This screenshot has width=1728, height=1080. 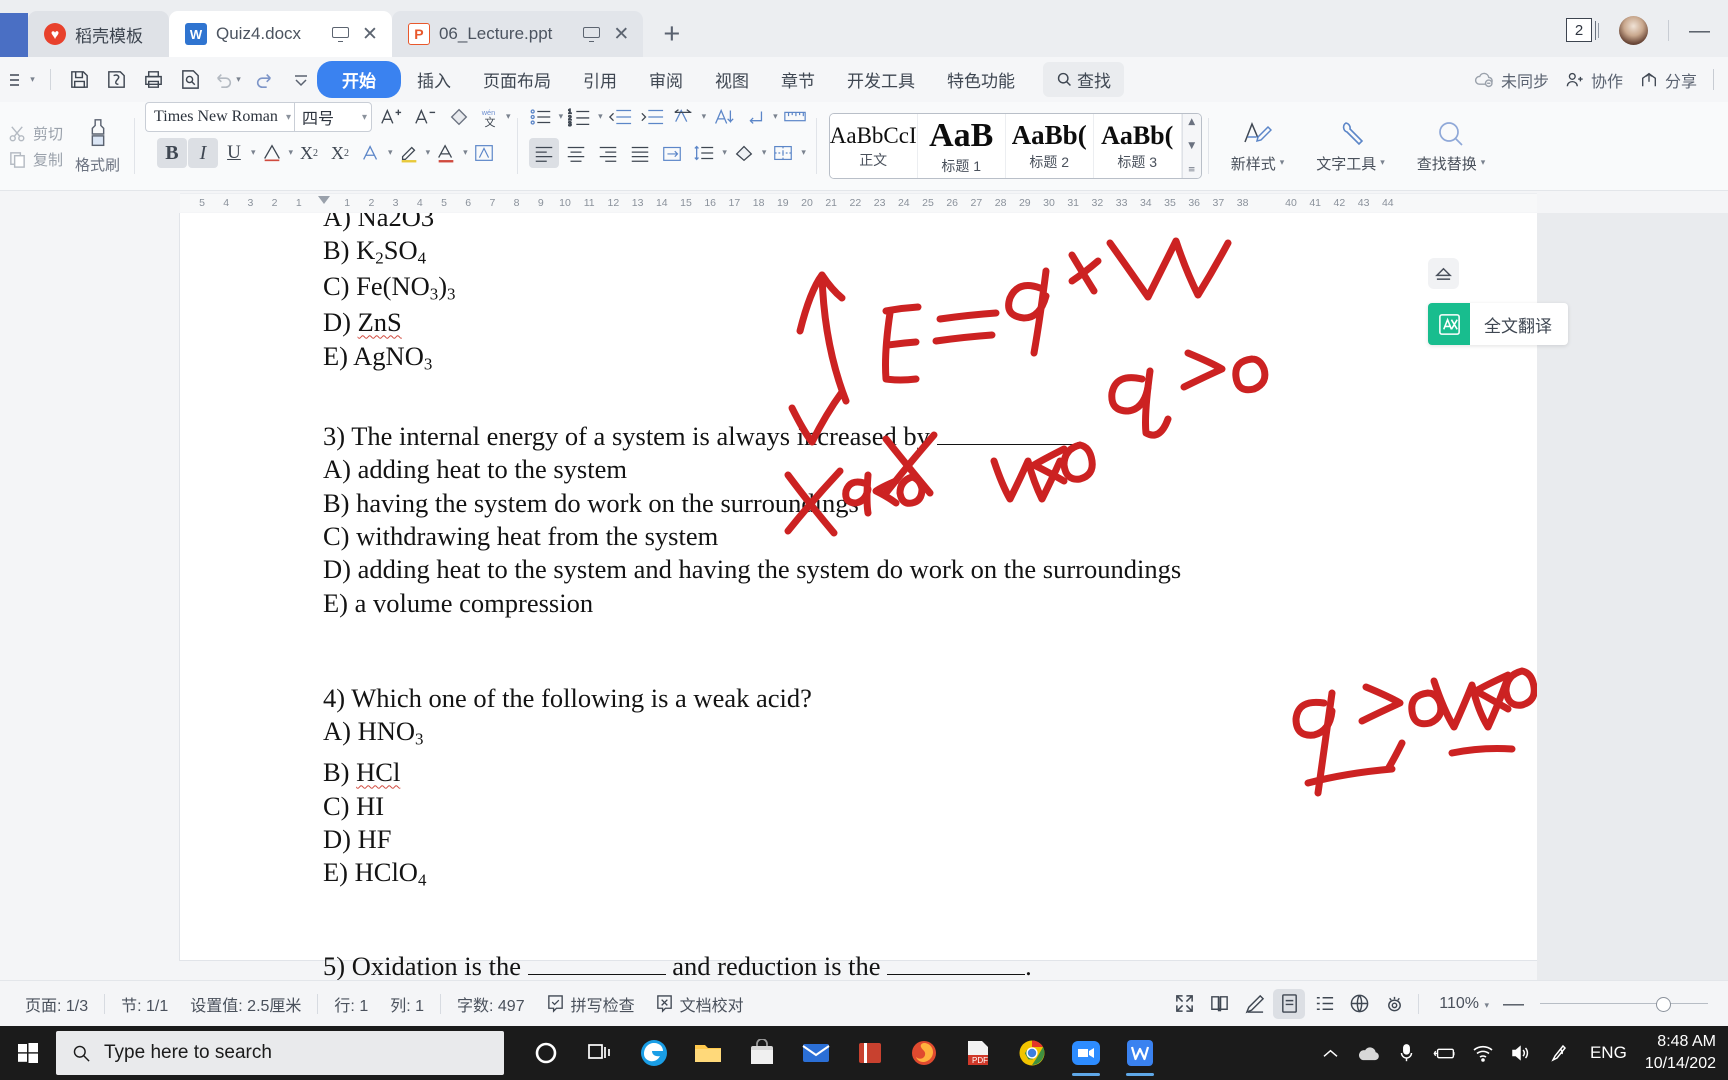 What do you see at coordinates (1498, 324) in the screenshot?
I see `translate-document-button: 全文翻译` at bounding box center [1498, 324].